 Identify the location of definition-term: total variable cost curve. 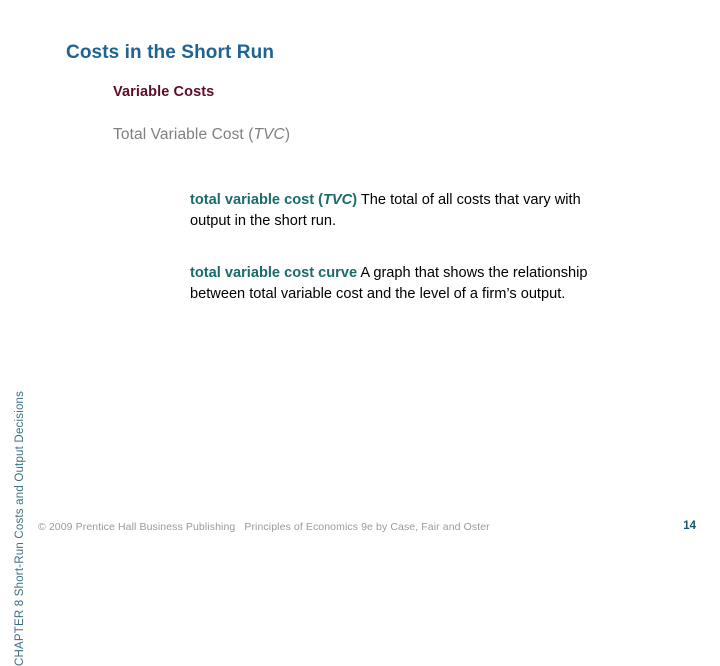
(274, 273).